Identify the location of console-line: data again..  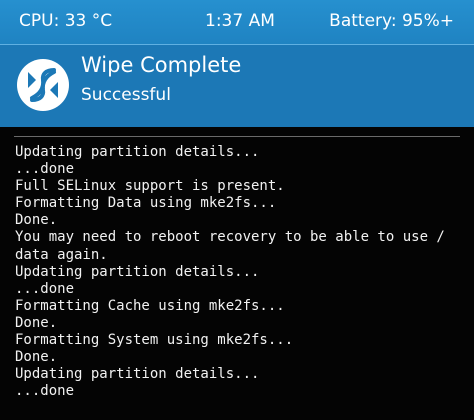
(61, 254).